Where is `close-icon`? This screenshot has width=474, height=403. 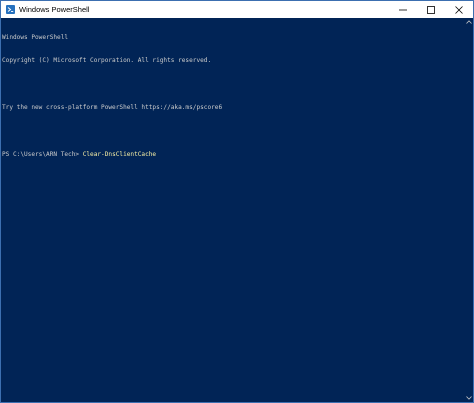
close-icon is located at coordinates (459, 9).